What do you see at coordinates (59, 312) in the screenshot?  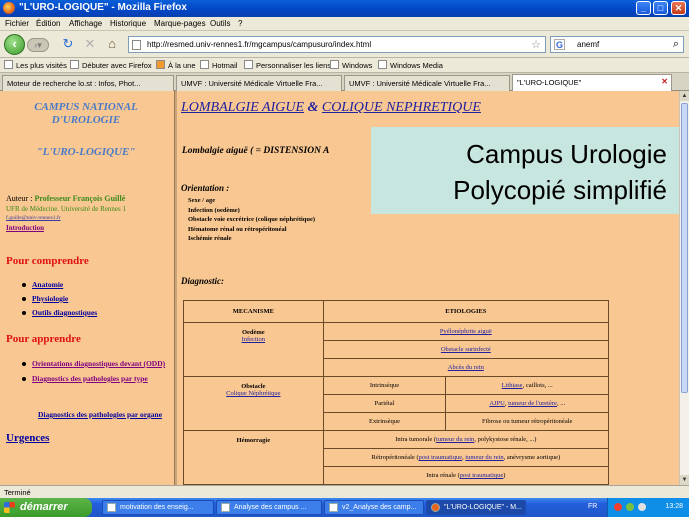 I see `link-outils-diagnostiques: Outils diagnostiques` at bounding box center [59, 312].